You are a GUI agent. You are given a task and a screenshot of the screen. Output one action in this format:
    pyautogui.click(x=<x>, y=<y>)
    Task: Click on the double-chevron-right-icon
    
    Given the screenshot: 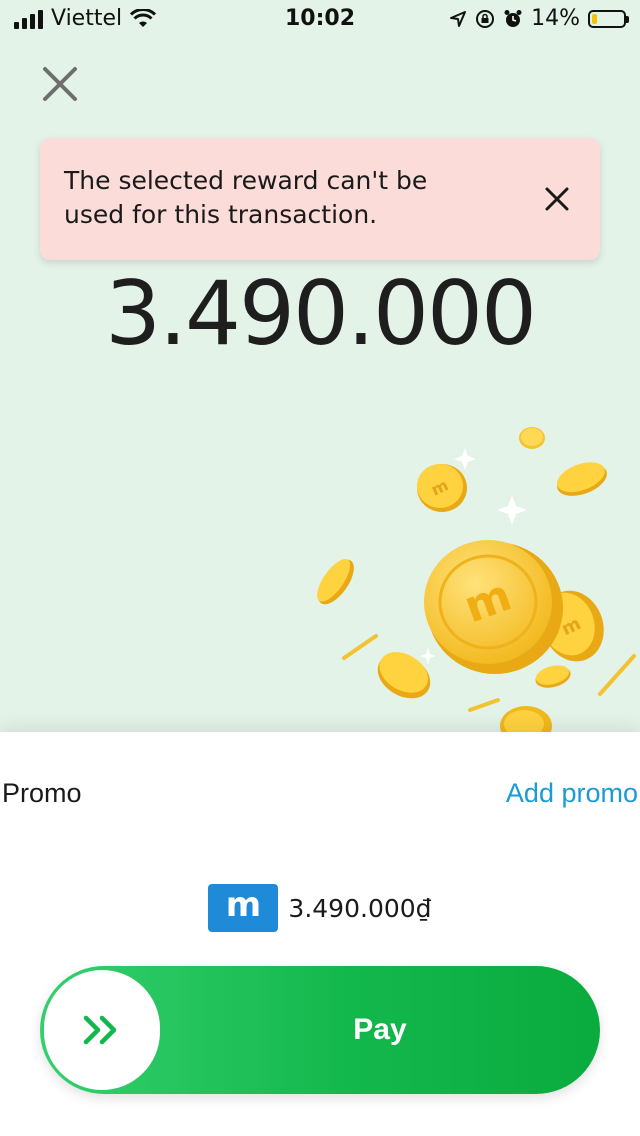 What is the action you would take?
    pyautogui.click(x=100, y=1030)
    